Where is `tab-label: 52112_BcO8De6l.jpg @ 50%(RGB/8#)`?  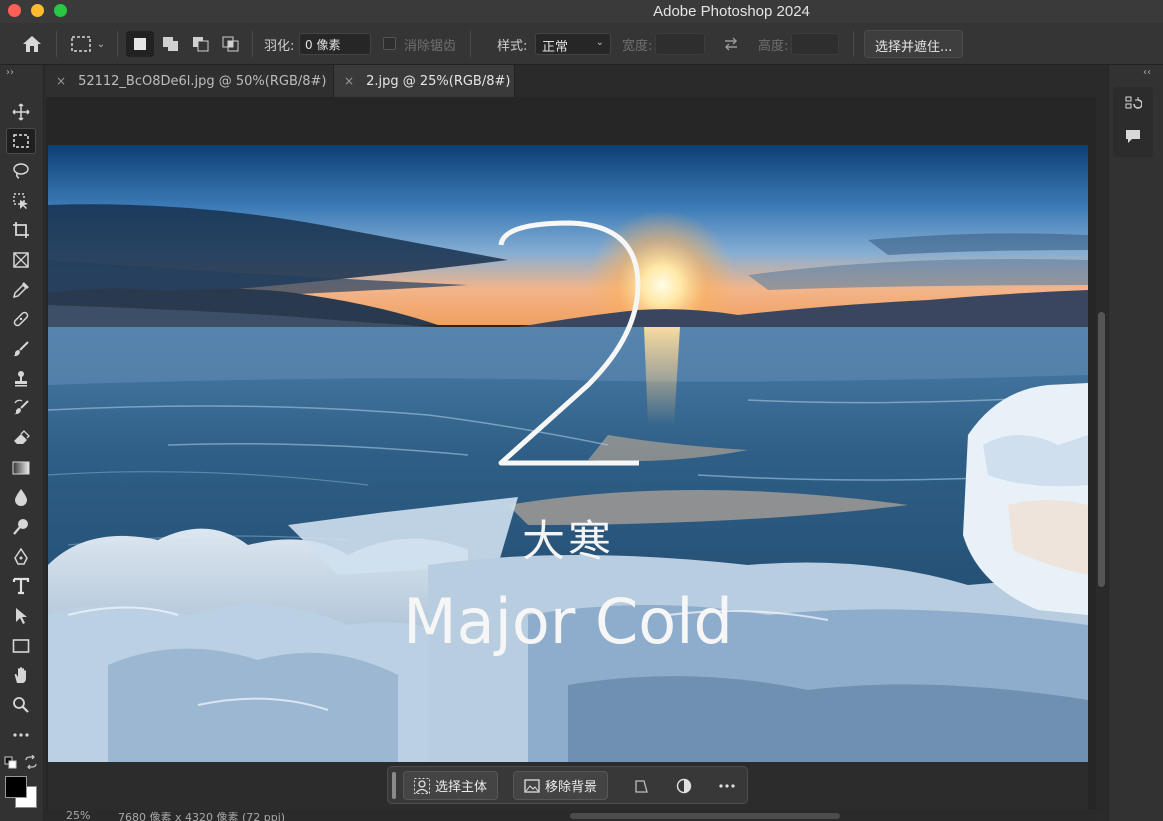 tab-label: 52112_BcO8De6l.jpg @ 50%(RGB/8#) is located at coordinates (202, 81).